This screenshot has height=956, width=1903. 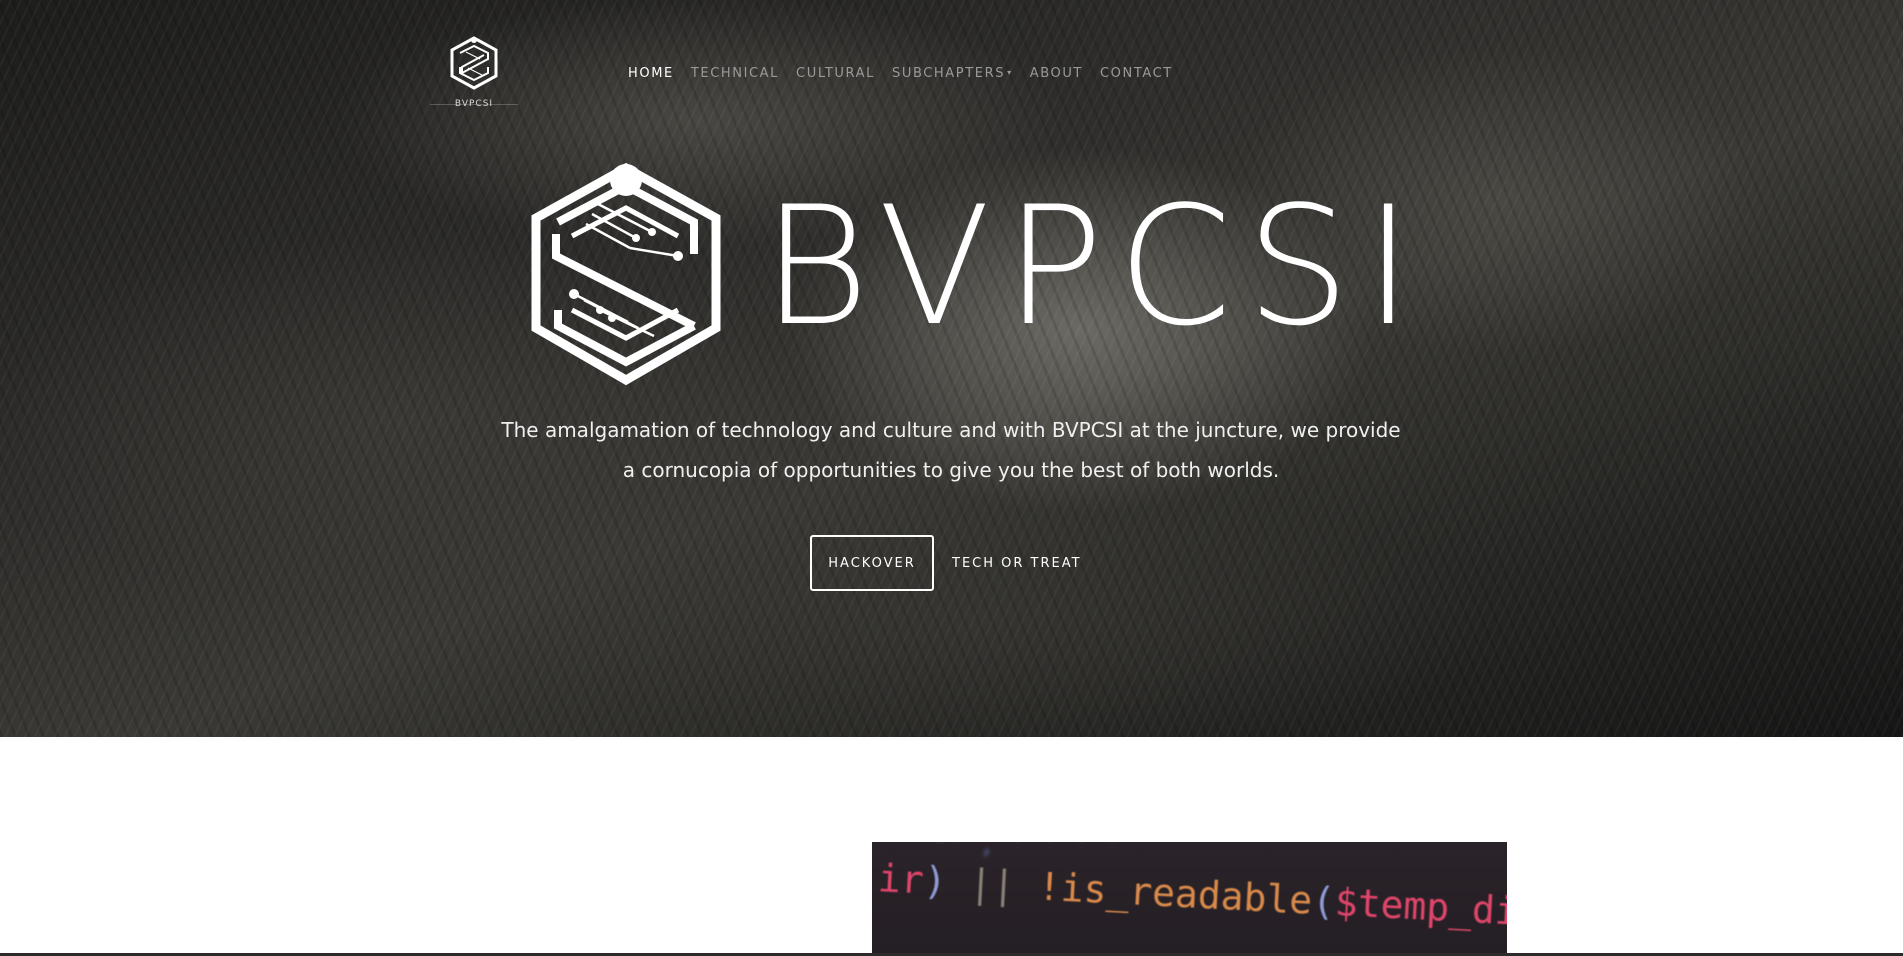 I want to click on tech-or-treat-button: TECH OR TREAT, so click(x=1017, y=563).